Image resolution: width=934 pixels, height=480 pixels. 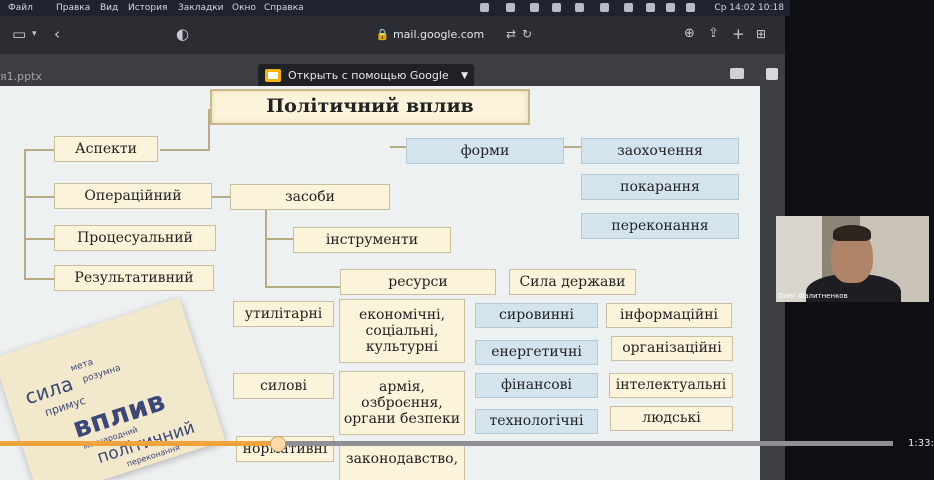 I want to click on tray-sync-icon, so click(x=534, y=7).